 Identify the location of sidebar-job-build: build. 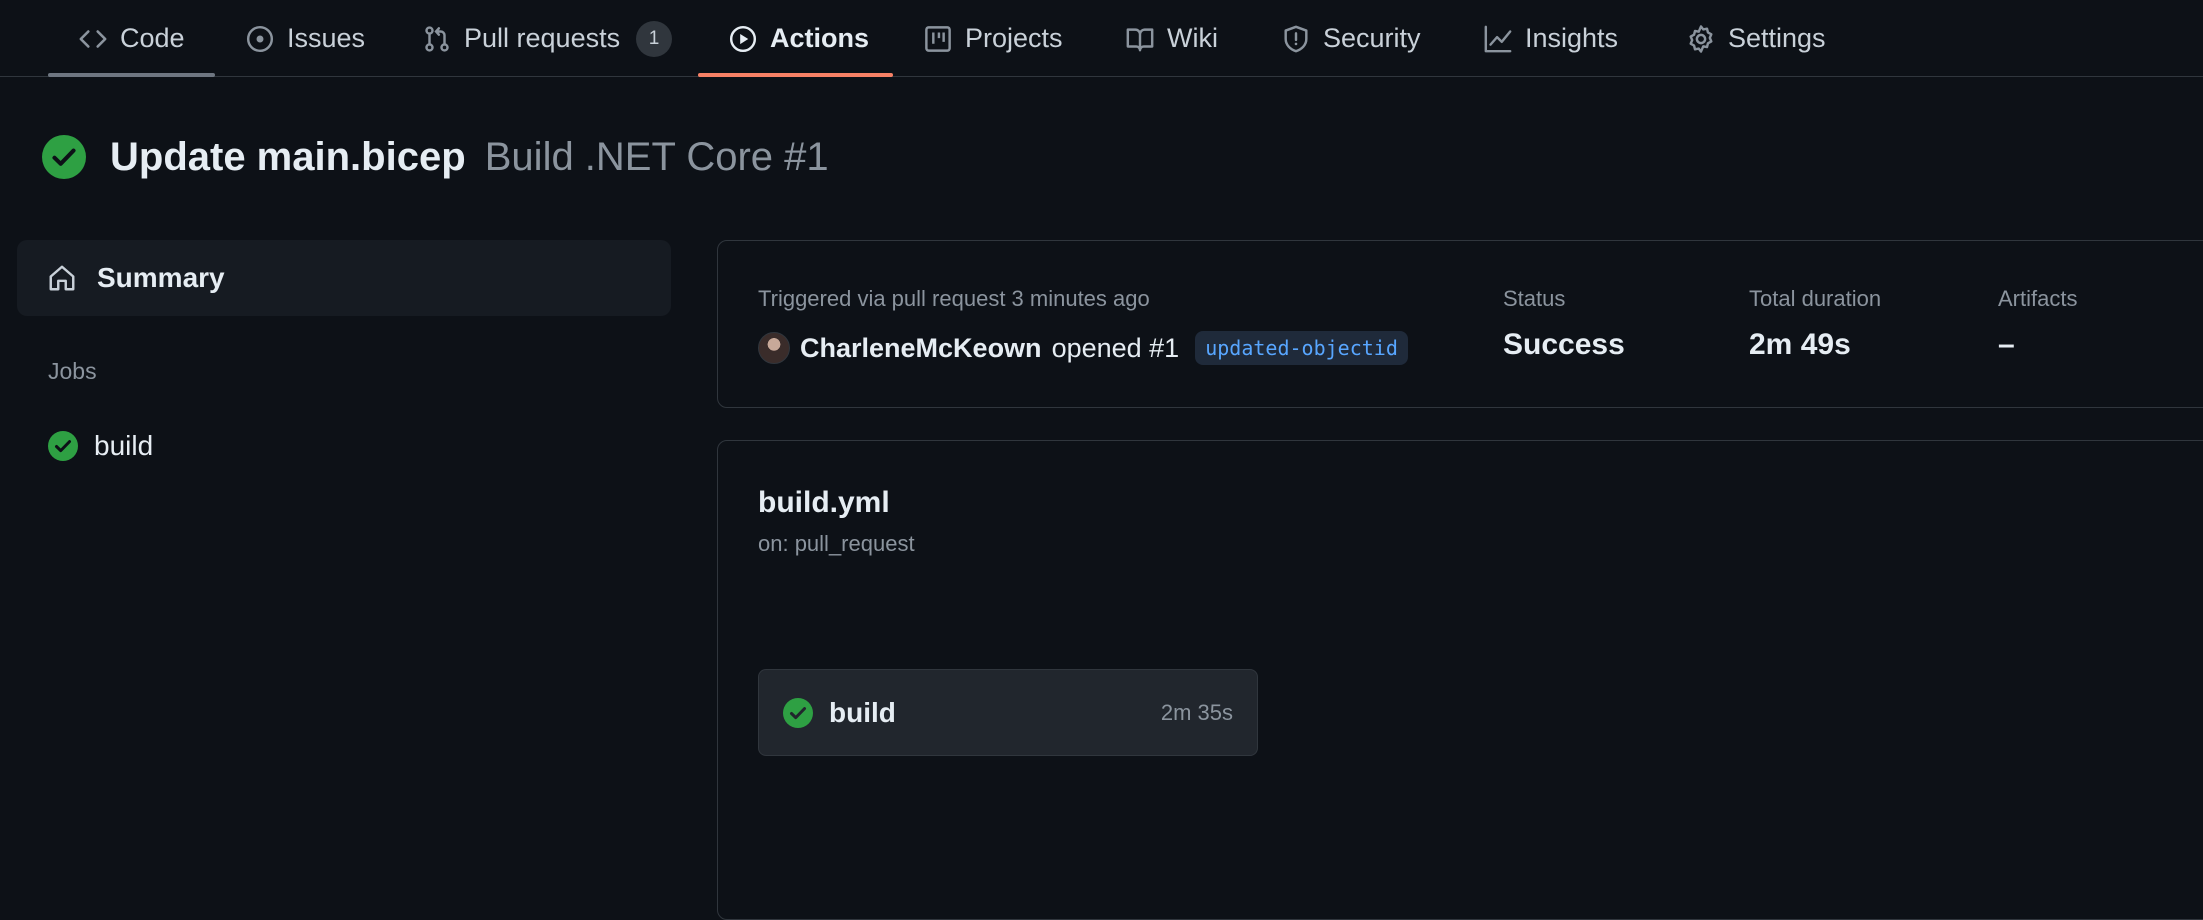
(100, 446).